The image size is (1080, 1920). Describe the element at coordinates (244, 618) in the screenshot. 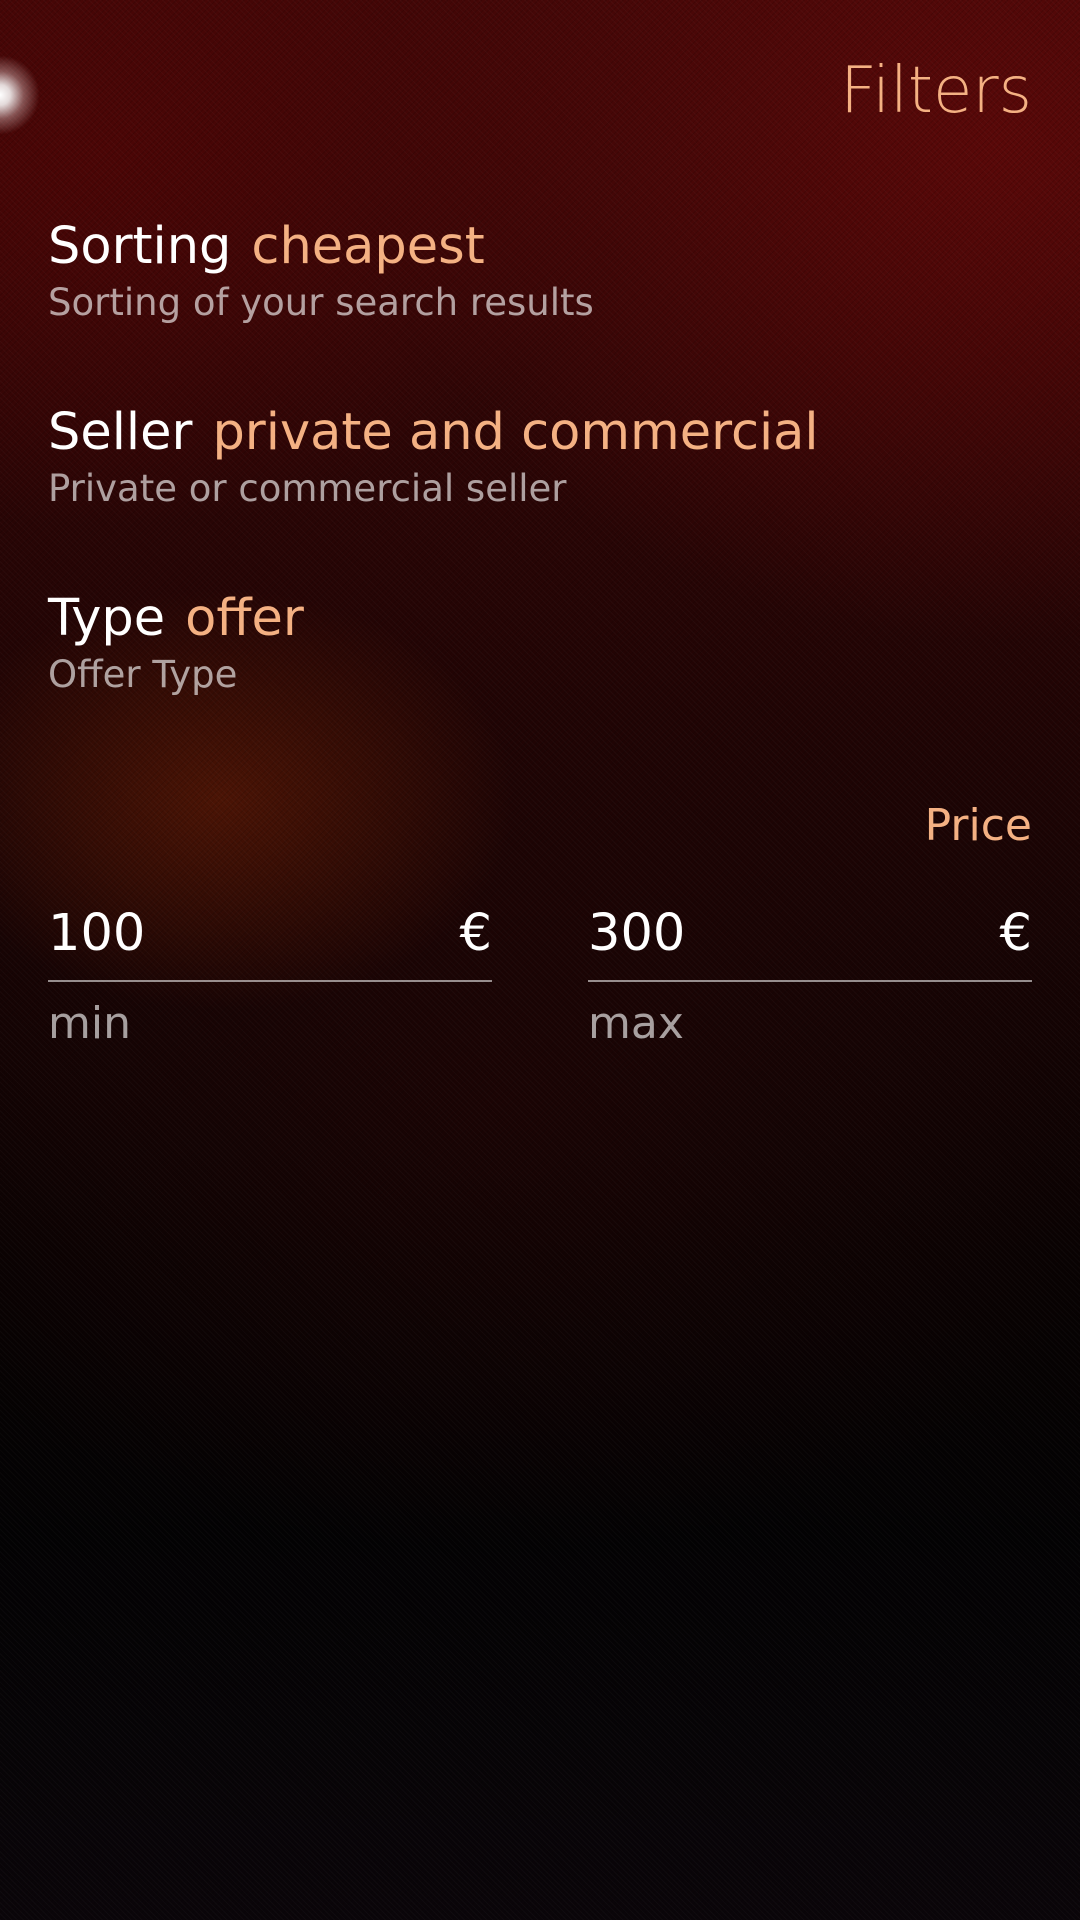

I see `filter-type-value: offer` at that location.